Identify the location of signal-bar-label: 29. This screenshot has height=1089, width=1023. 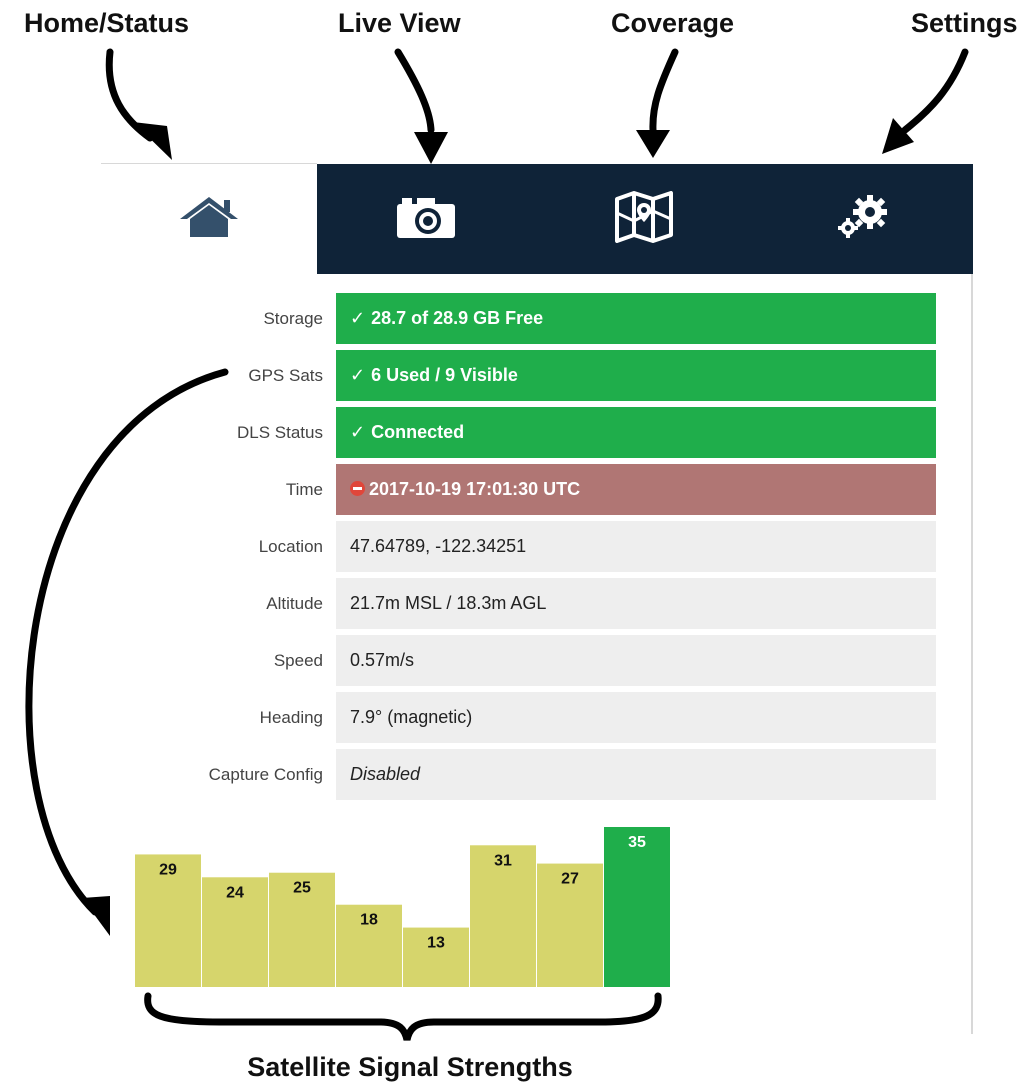
(168, 869).